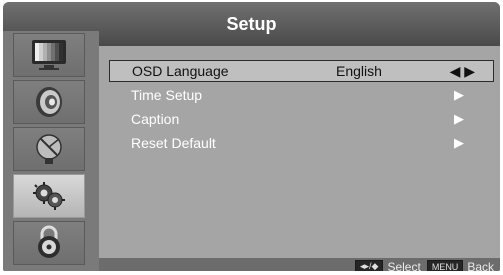 The image size is (503, 275). I want to click on sidebar-item-picture, so click(49, 55).